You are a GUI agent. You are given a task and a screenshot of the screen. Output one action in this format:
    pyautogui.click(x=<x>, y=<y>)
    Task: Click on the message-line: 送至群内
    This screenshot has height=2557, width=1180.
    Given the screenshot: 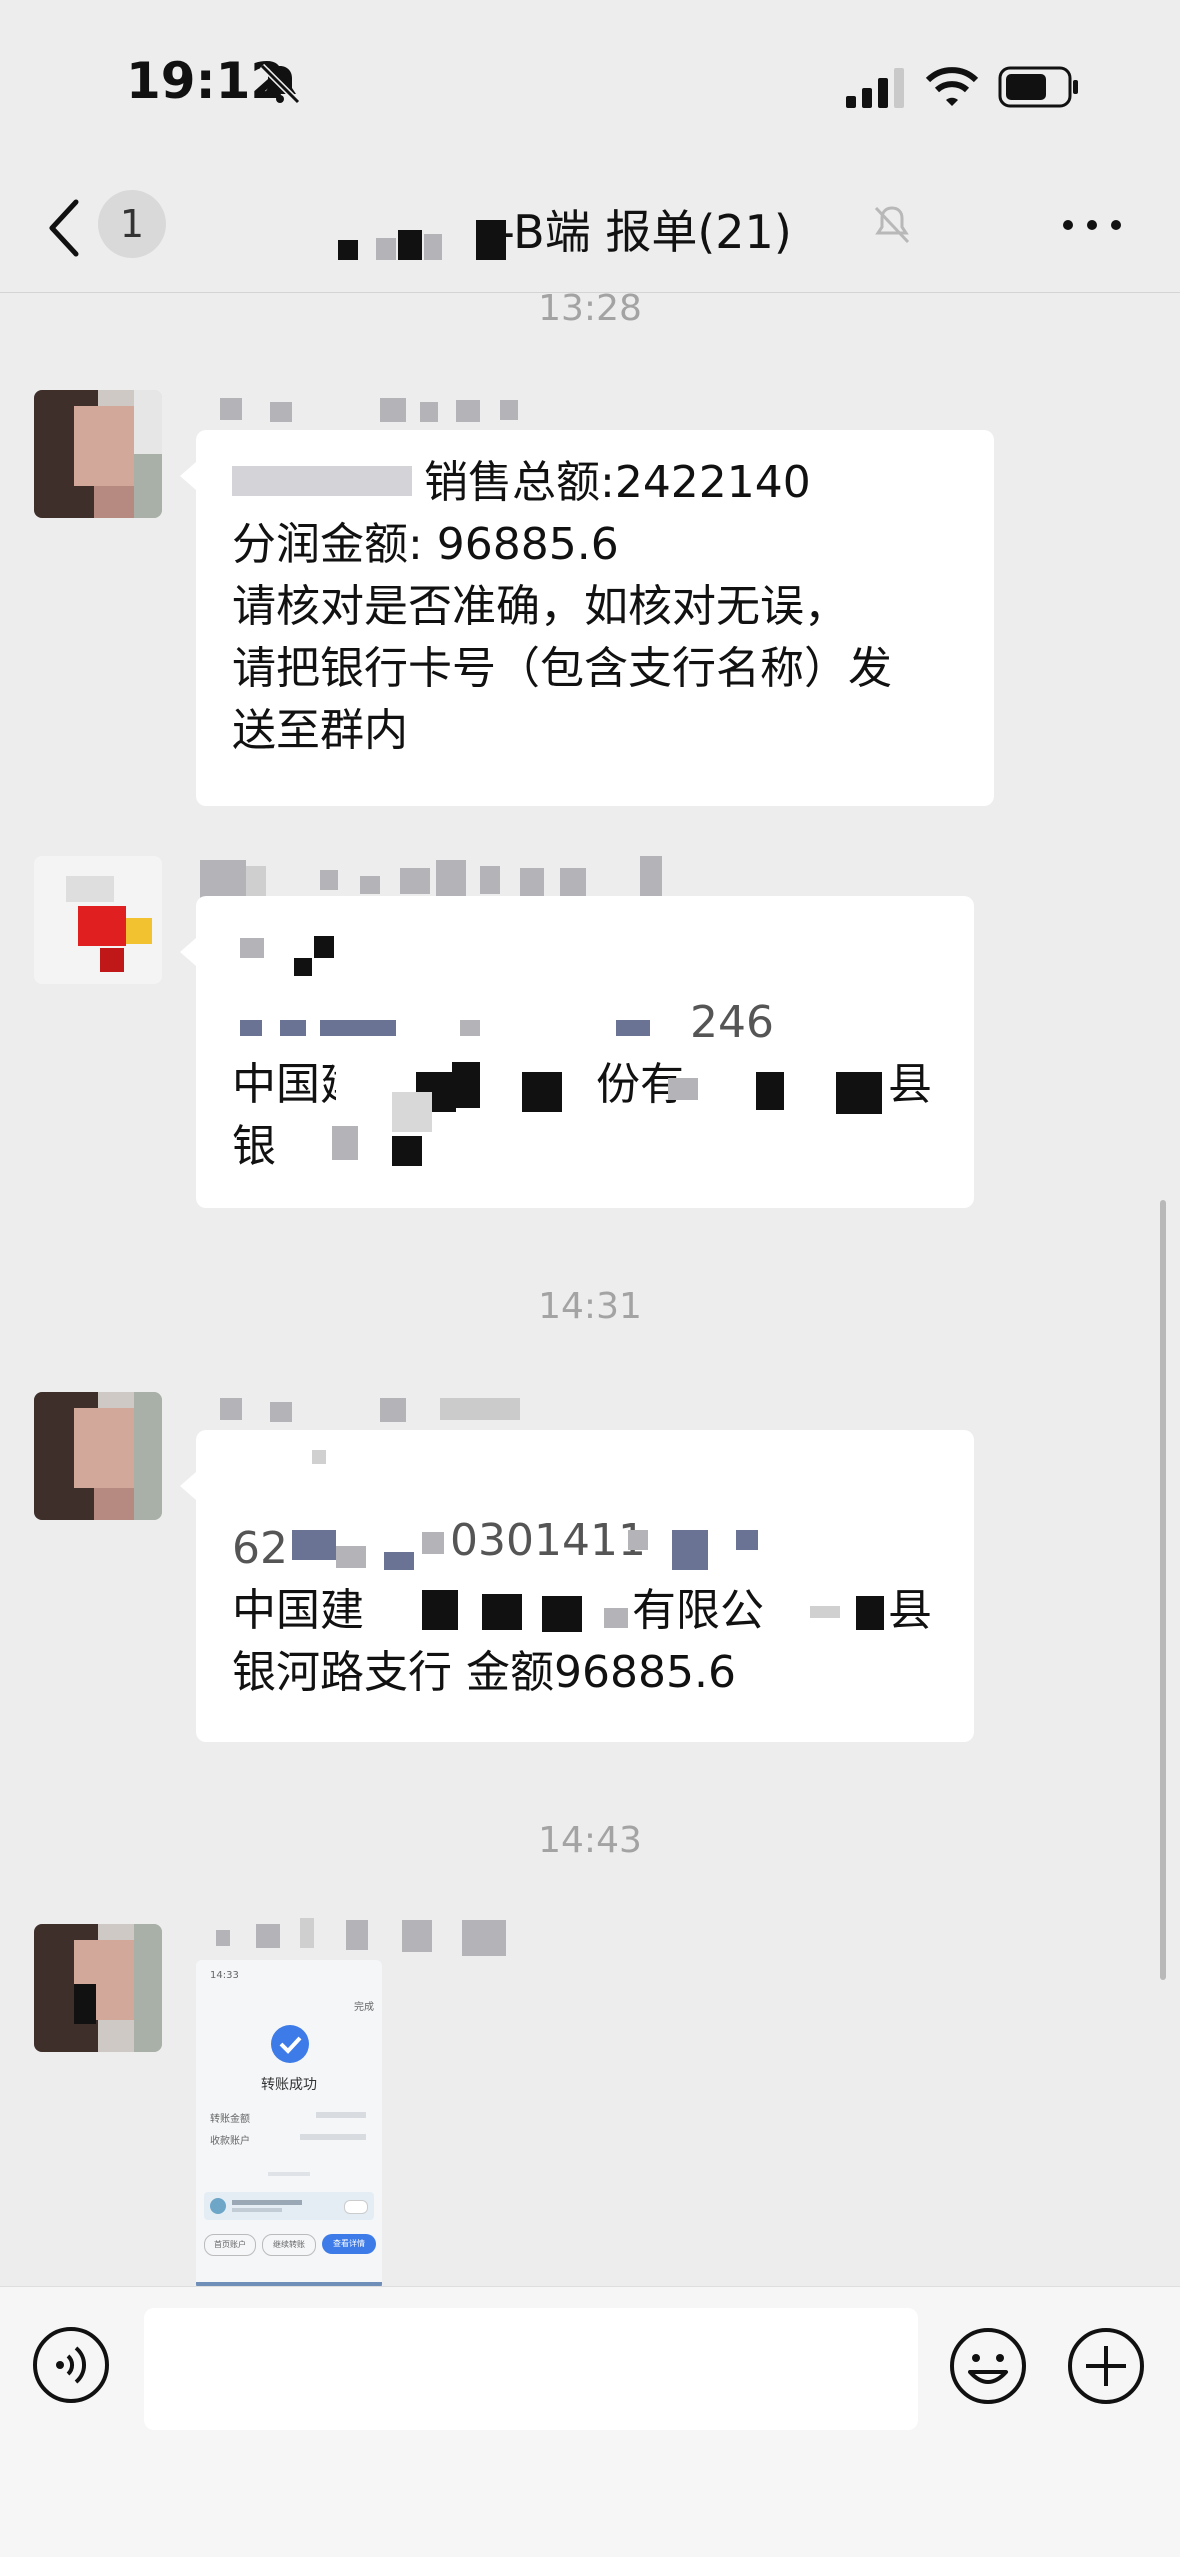 What is the action you would take?
    pyautogui.click(x=320, y=730)
    